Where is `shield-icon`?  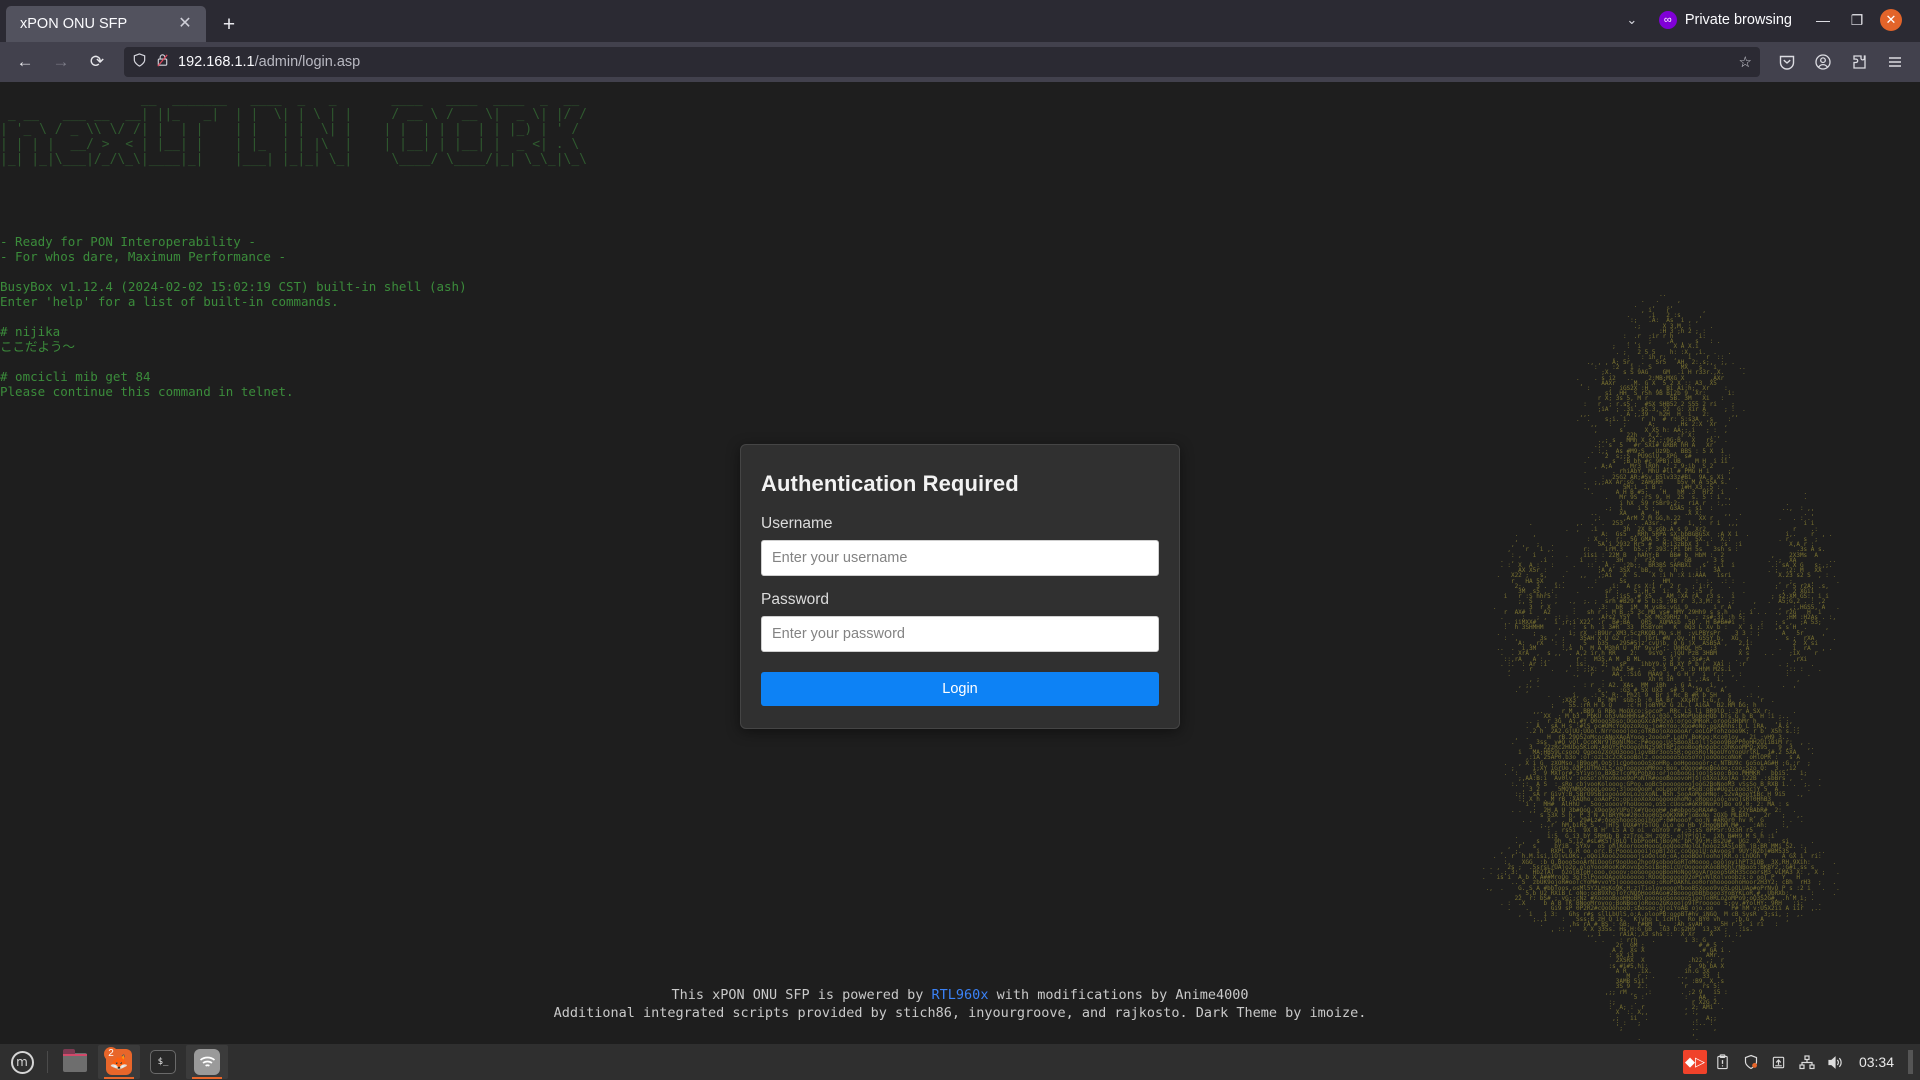 shield-icon is located at coordinates (139, 62).